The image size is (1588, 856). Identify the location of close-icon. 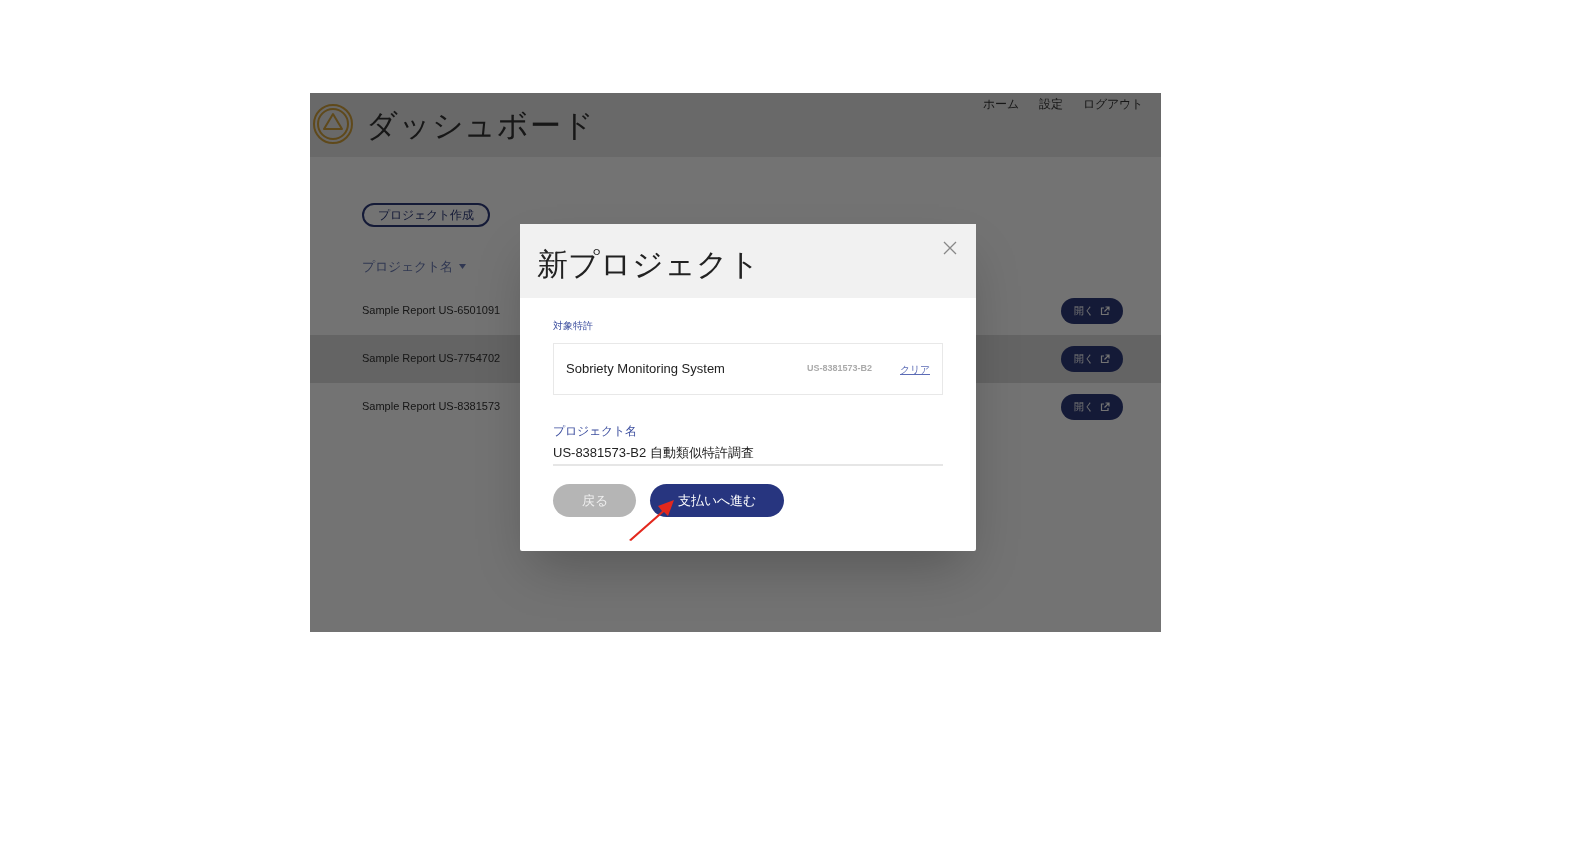
(950, 248).